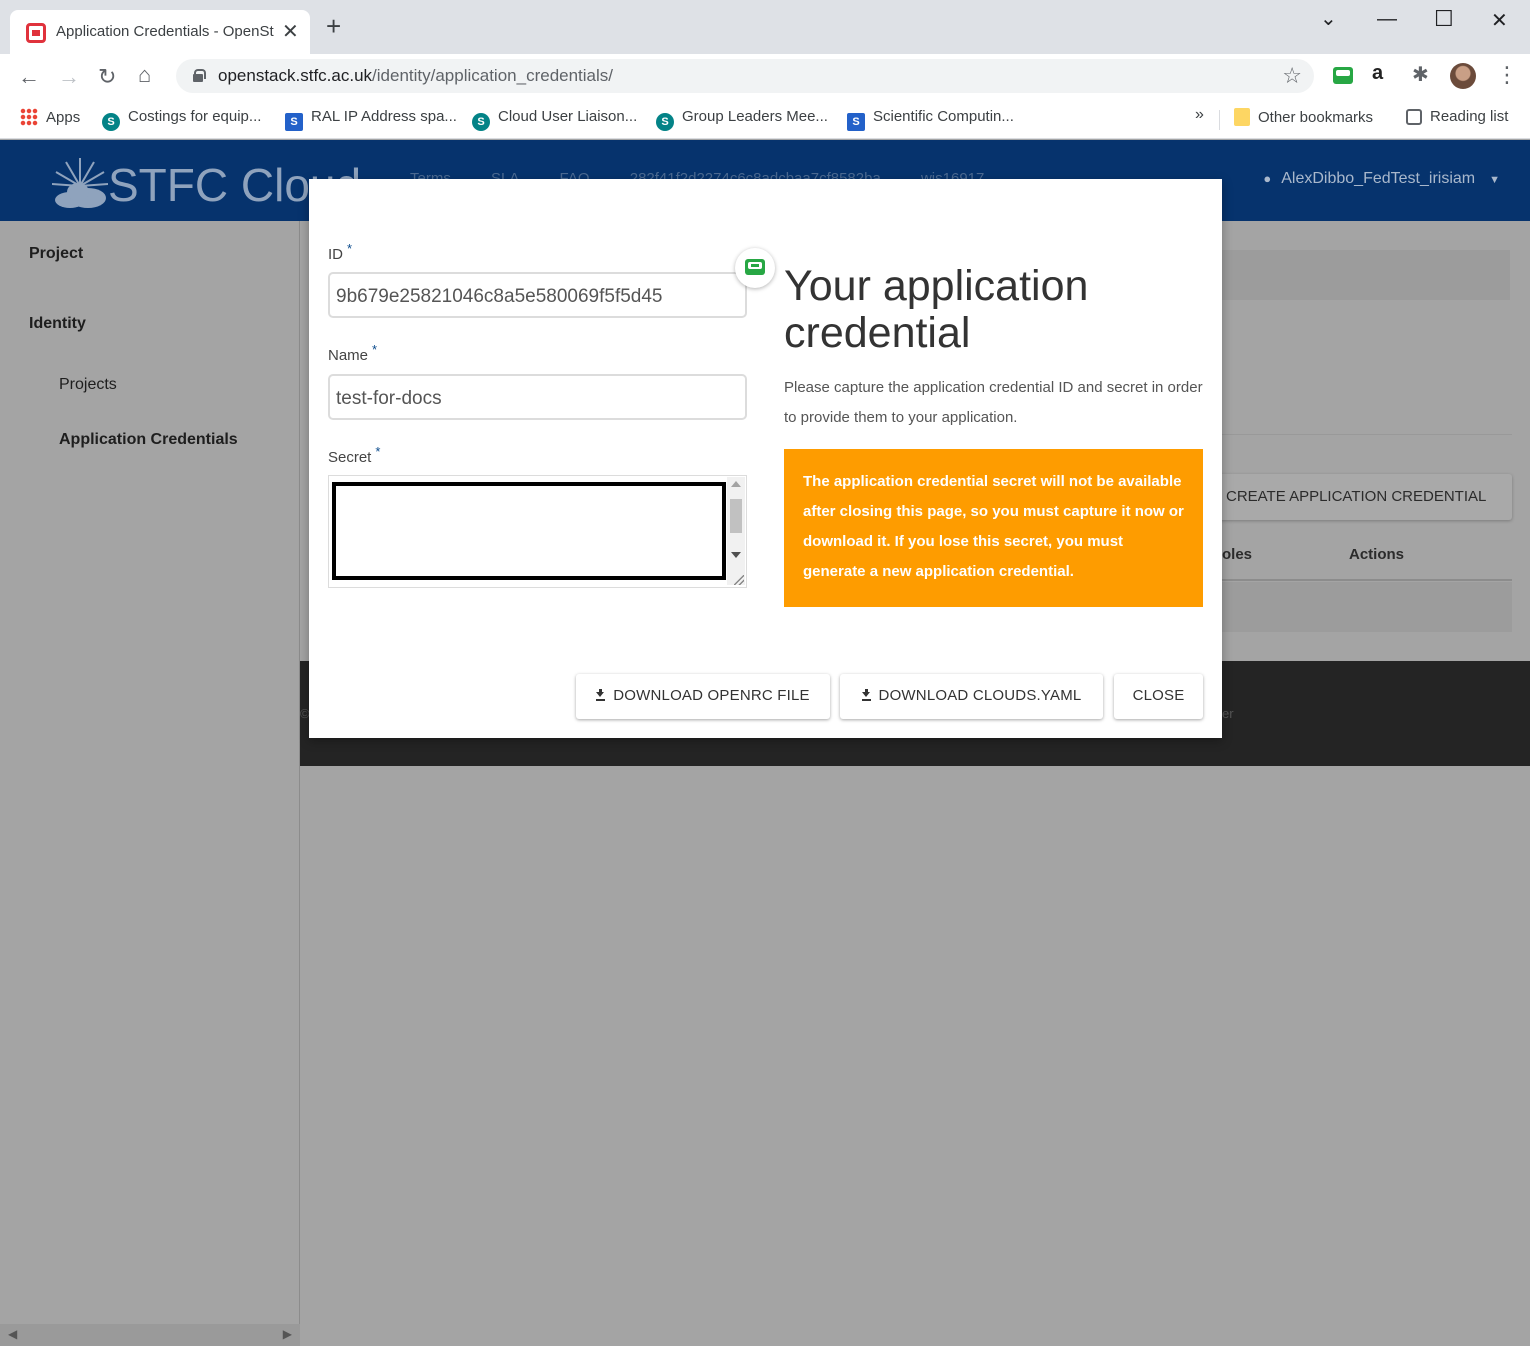  What do you see at coordinates (1242, 117) in the screenshot?
I see `folder-icon` at bounding box center [1242, 117].